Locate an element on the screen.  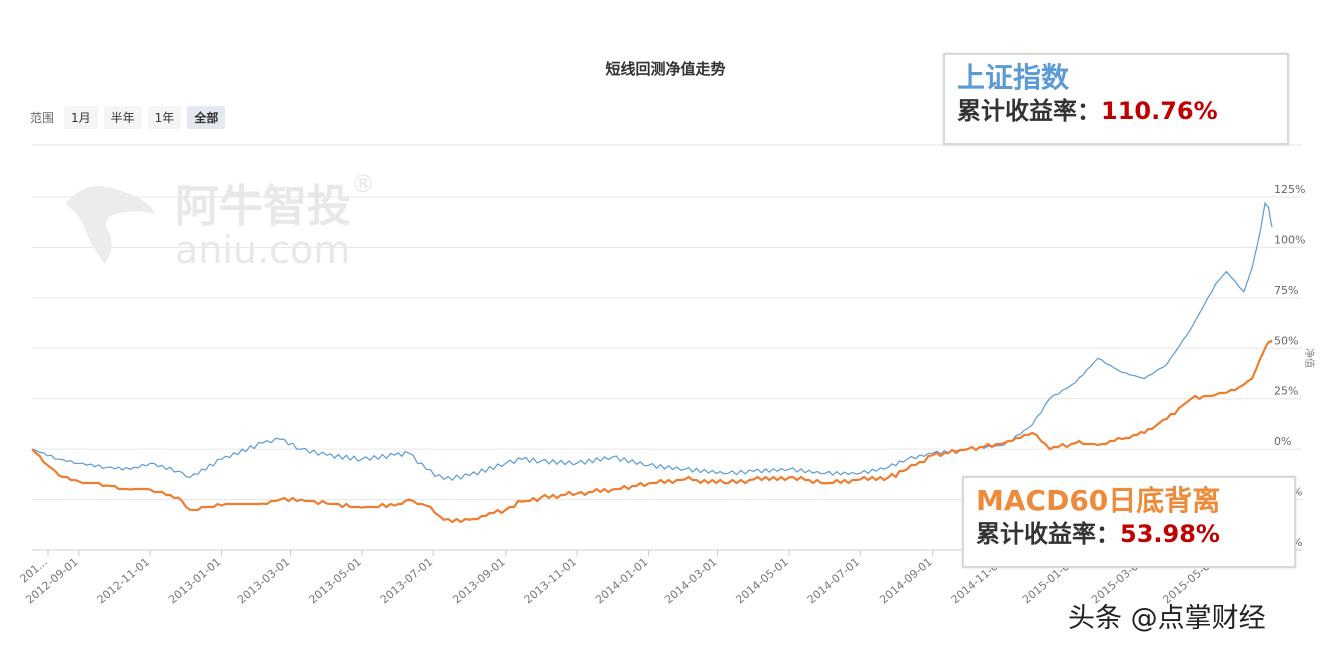
y-axis-label: 净值 is located at coordinates (1309, 358).